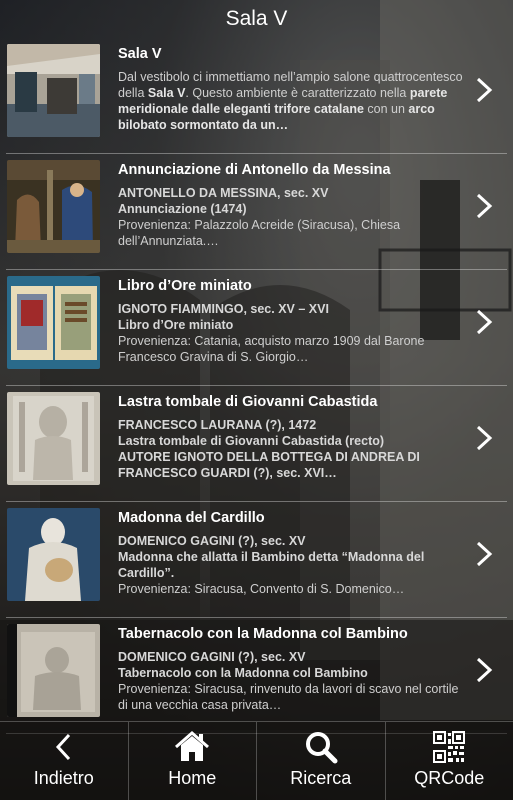  I want to click on thumbnail-annunciazione, so click(53, 206).